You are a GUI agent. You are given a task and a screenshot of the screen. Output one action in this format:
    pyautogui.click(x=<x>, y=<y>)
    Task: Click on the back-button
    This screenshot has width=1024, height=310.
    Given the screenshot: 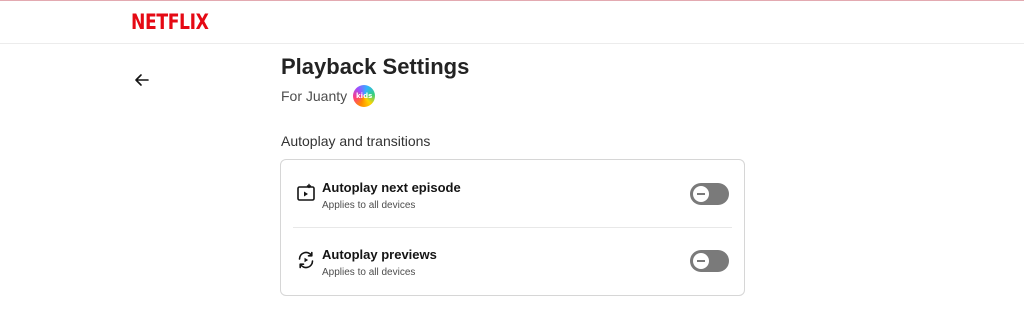 What is the action you would take?
    pyautogui.click(x=142, y=80)
    